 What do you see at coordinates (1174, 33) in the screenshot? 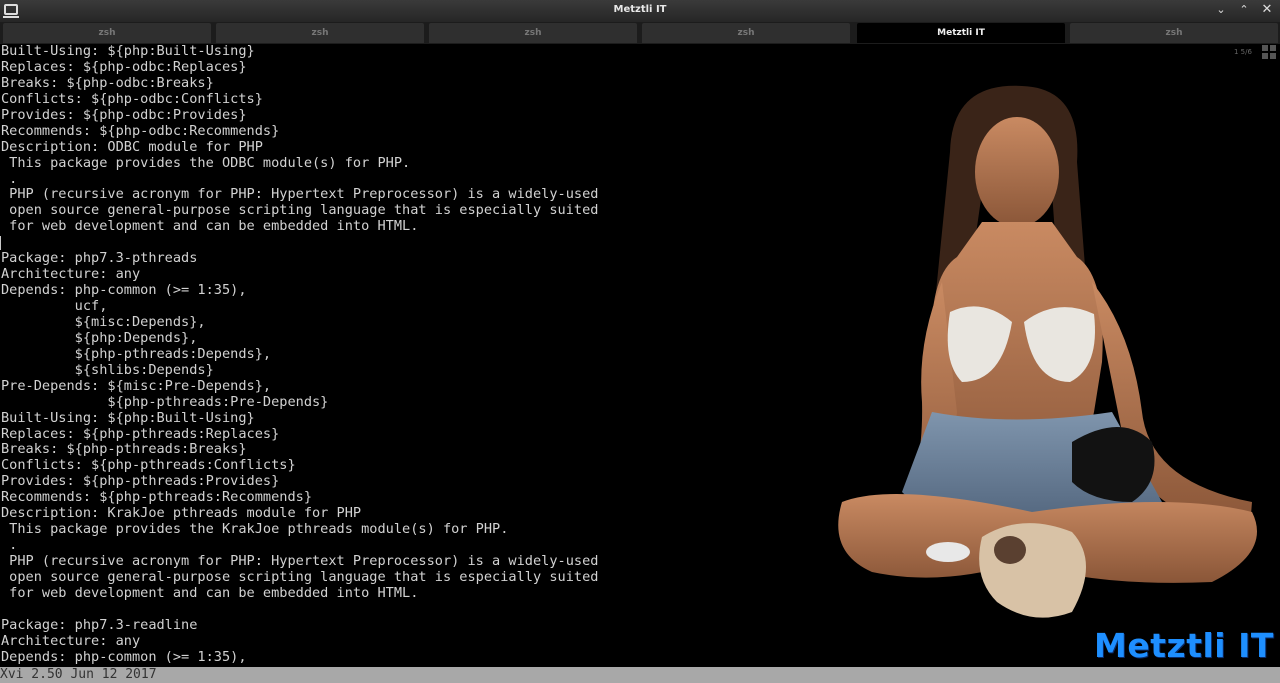
I see `tab-zsh-6: zsh` at bounding box center [1174, 33].